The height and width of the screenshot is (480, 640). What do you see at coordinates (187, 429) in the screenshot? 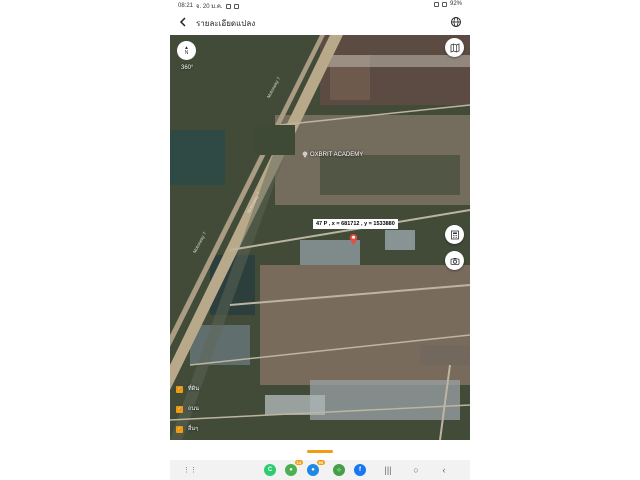
I see `legend-item: ✓ อื่นๆ` at bounding box center [187, 429].